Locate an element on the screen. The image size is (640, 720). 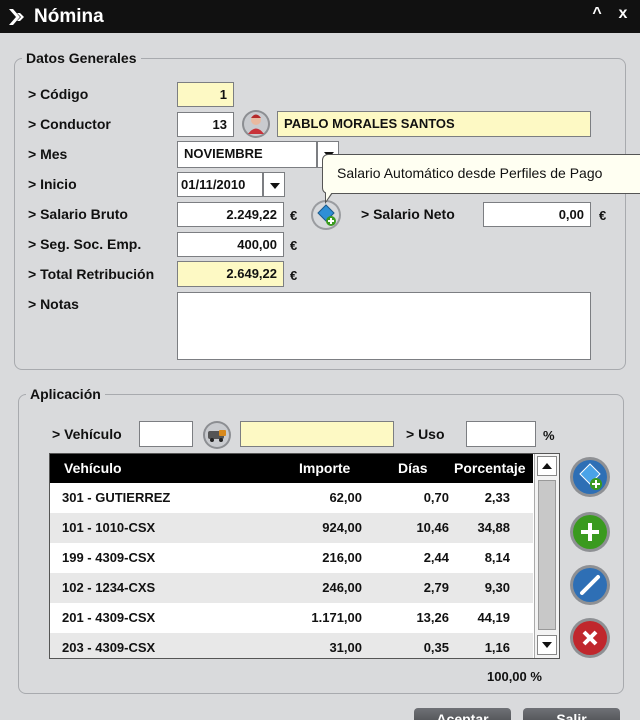
edit-row-button is located at coordinates (590, 585).